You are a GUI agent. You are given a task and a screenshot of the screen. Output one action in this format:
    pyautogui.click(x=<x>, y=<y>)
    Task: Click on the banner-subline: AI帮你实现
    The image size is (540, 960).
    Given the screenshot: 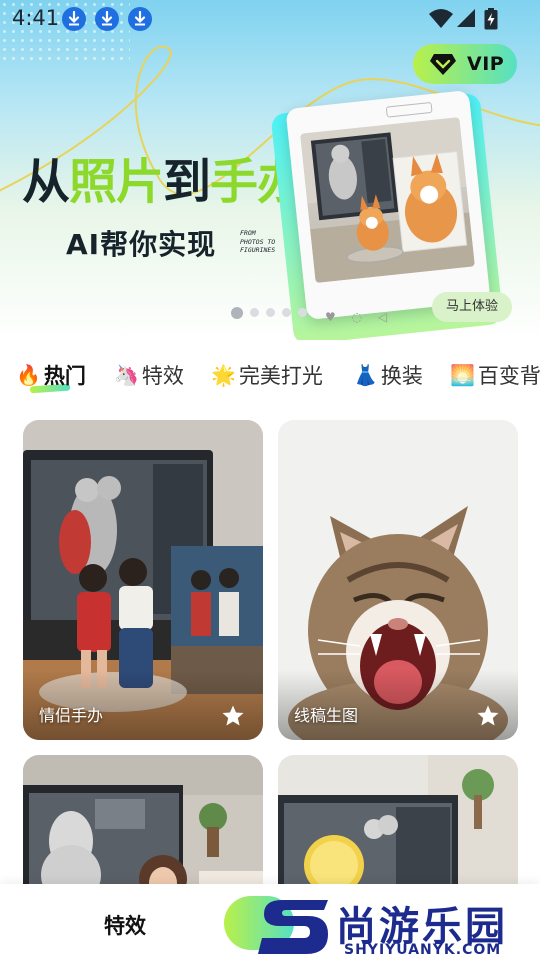 What is the action you would take?
    pyautogui.click(x=141, y=244)
    